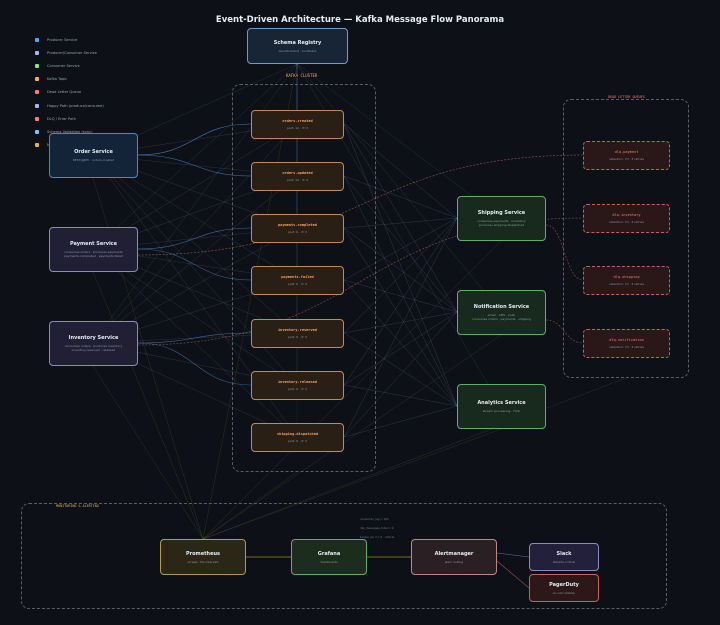 The width and height of the screenshot is (720, 625). Describe the element at coordinates (77, 506) in the screenshot. I see `monitoring-cluster-label: MONITORING & ALERTING` at that location.